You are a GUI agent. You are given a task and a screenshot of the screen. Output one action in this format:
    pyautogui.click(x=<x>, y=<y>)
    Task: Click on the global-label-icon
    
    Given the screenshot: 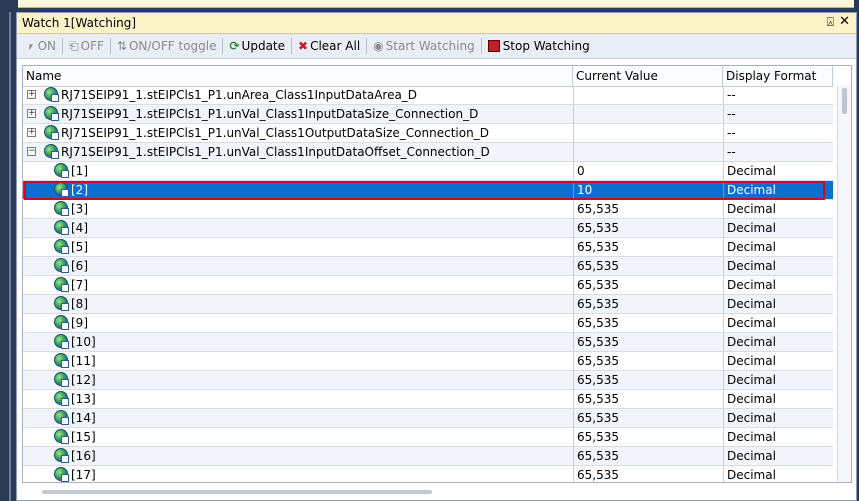 What is the action you would take?
    pyautogui.click(x=61, y=303)
    